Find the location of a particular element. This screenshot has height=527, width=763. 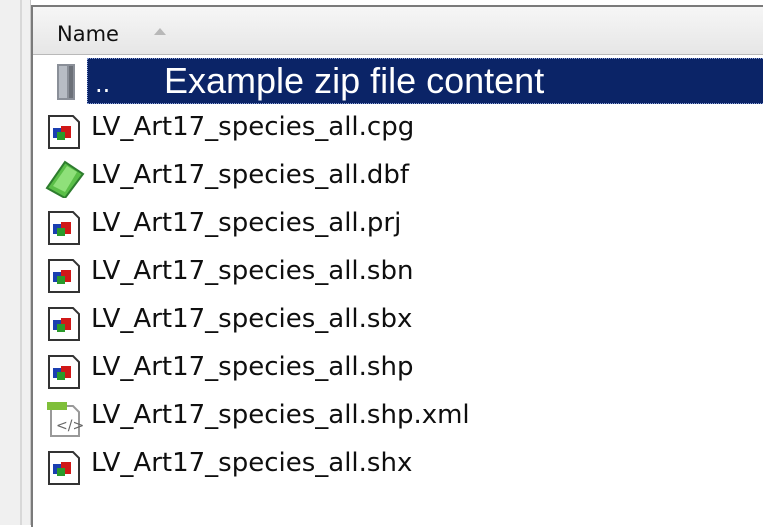

database-file-icon is located at coordinates (65, 179).